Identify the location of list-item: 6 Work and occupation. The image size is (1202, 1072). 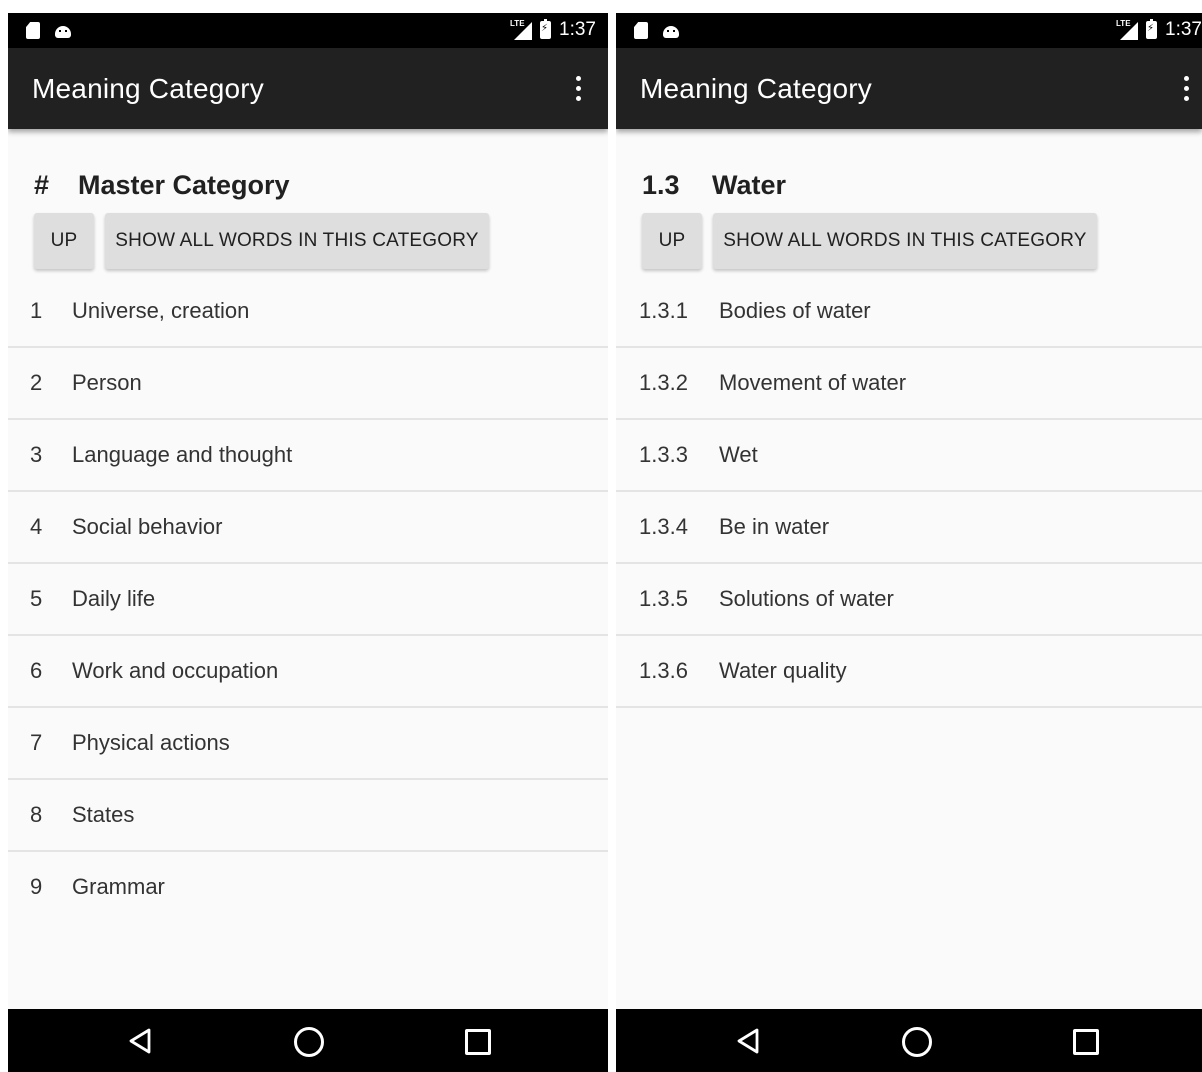
(308, 672).